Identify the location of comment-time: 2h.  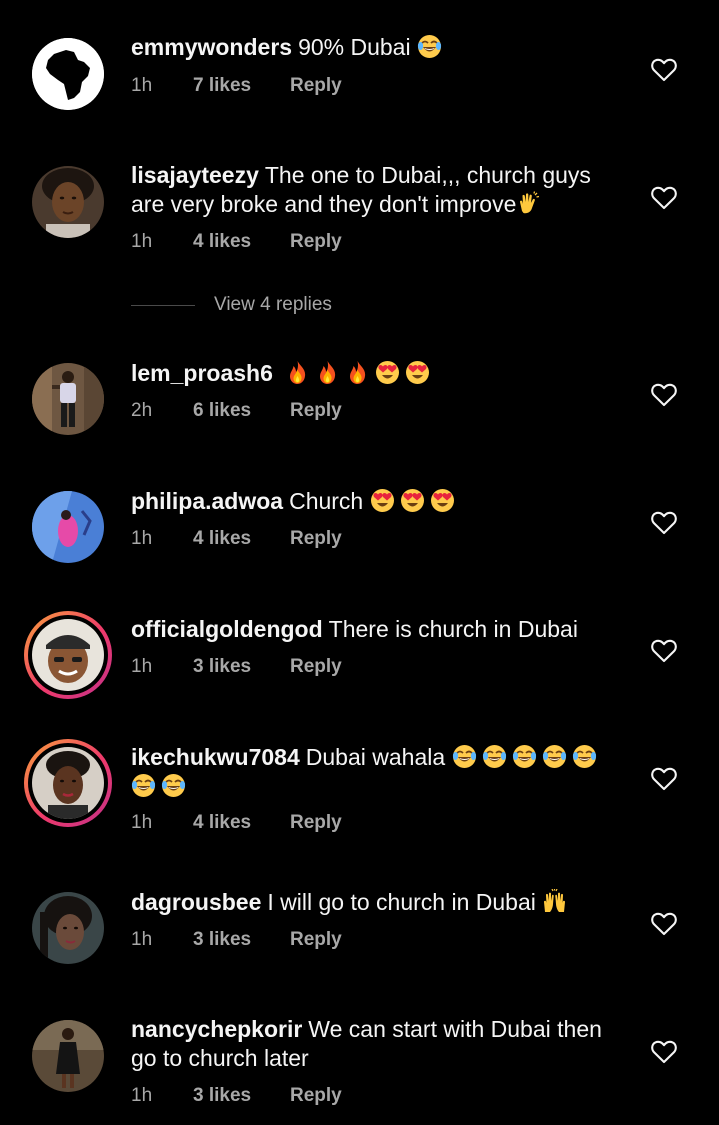
(142, 410).